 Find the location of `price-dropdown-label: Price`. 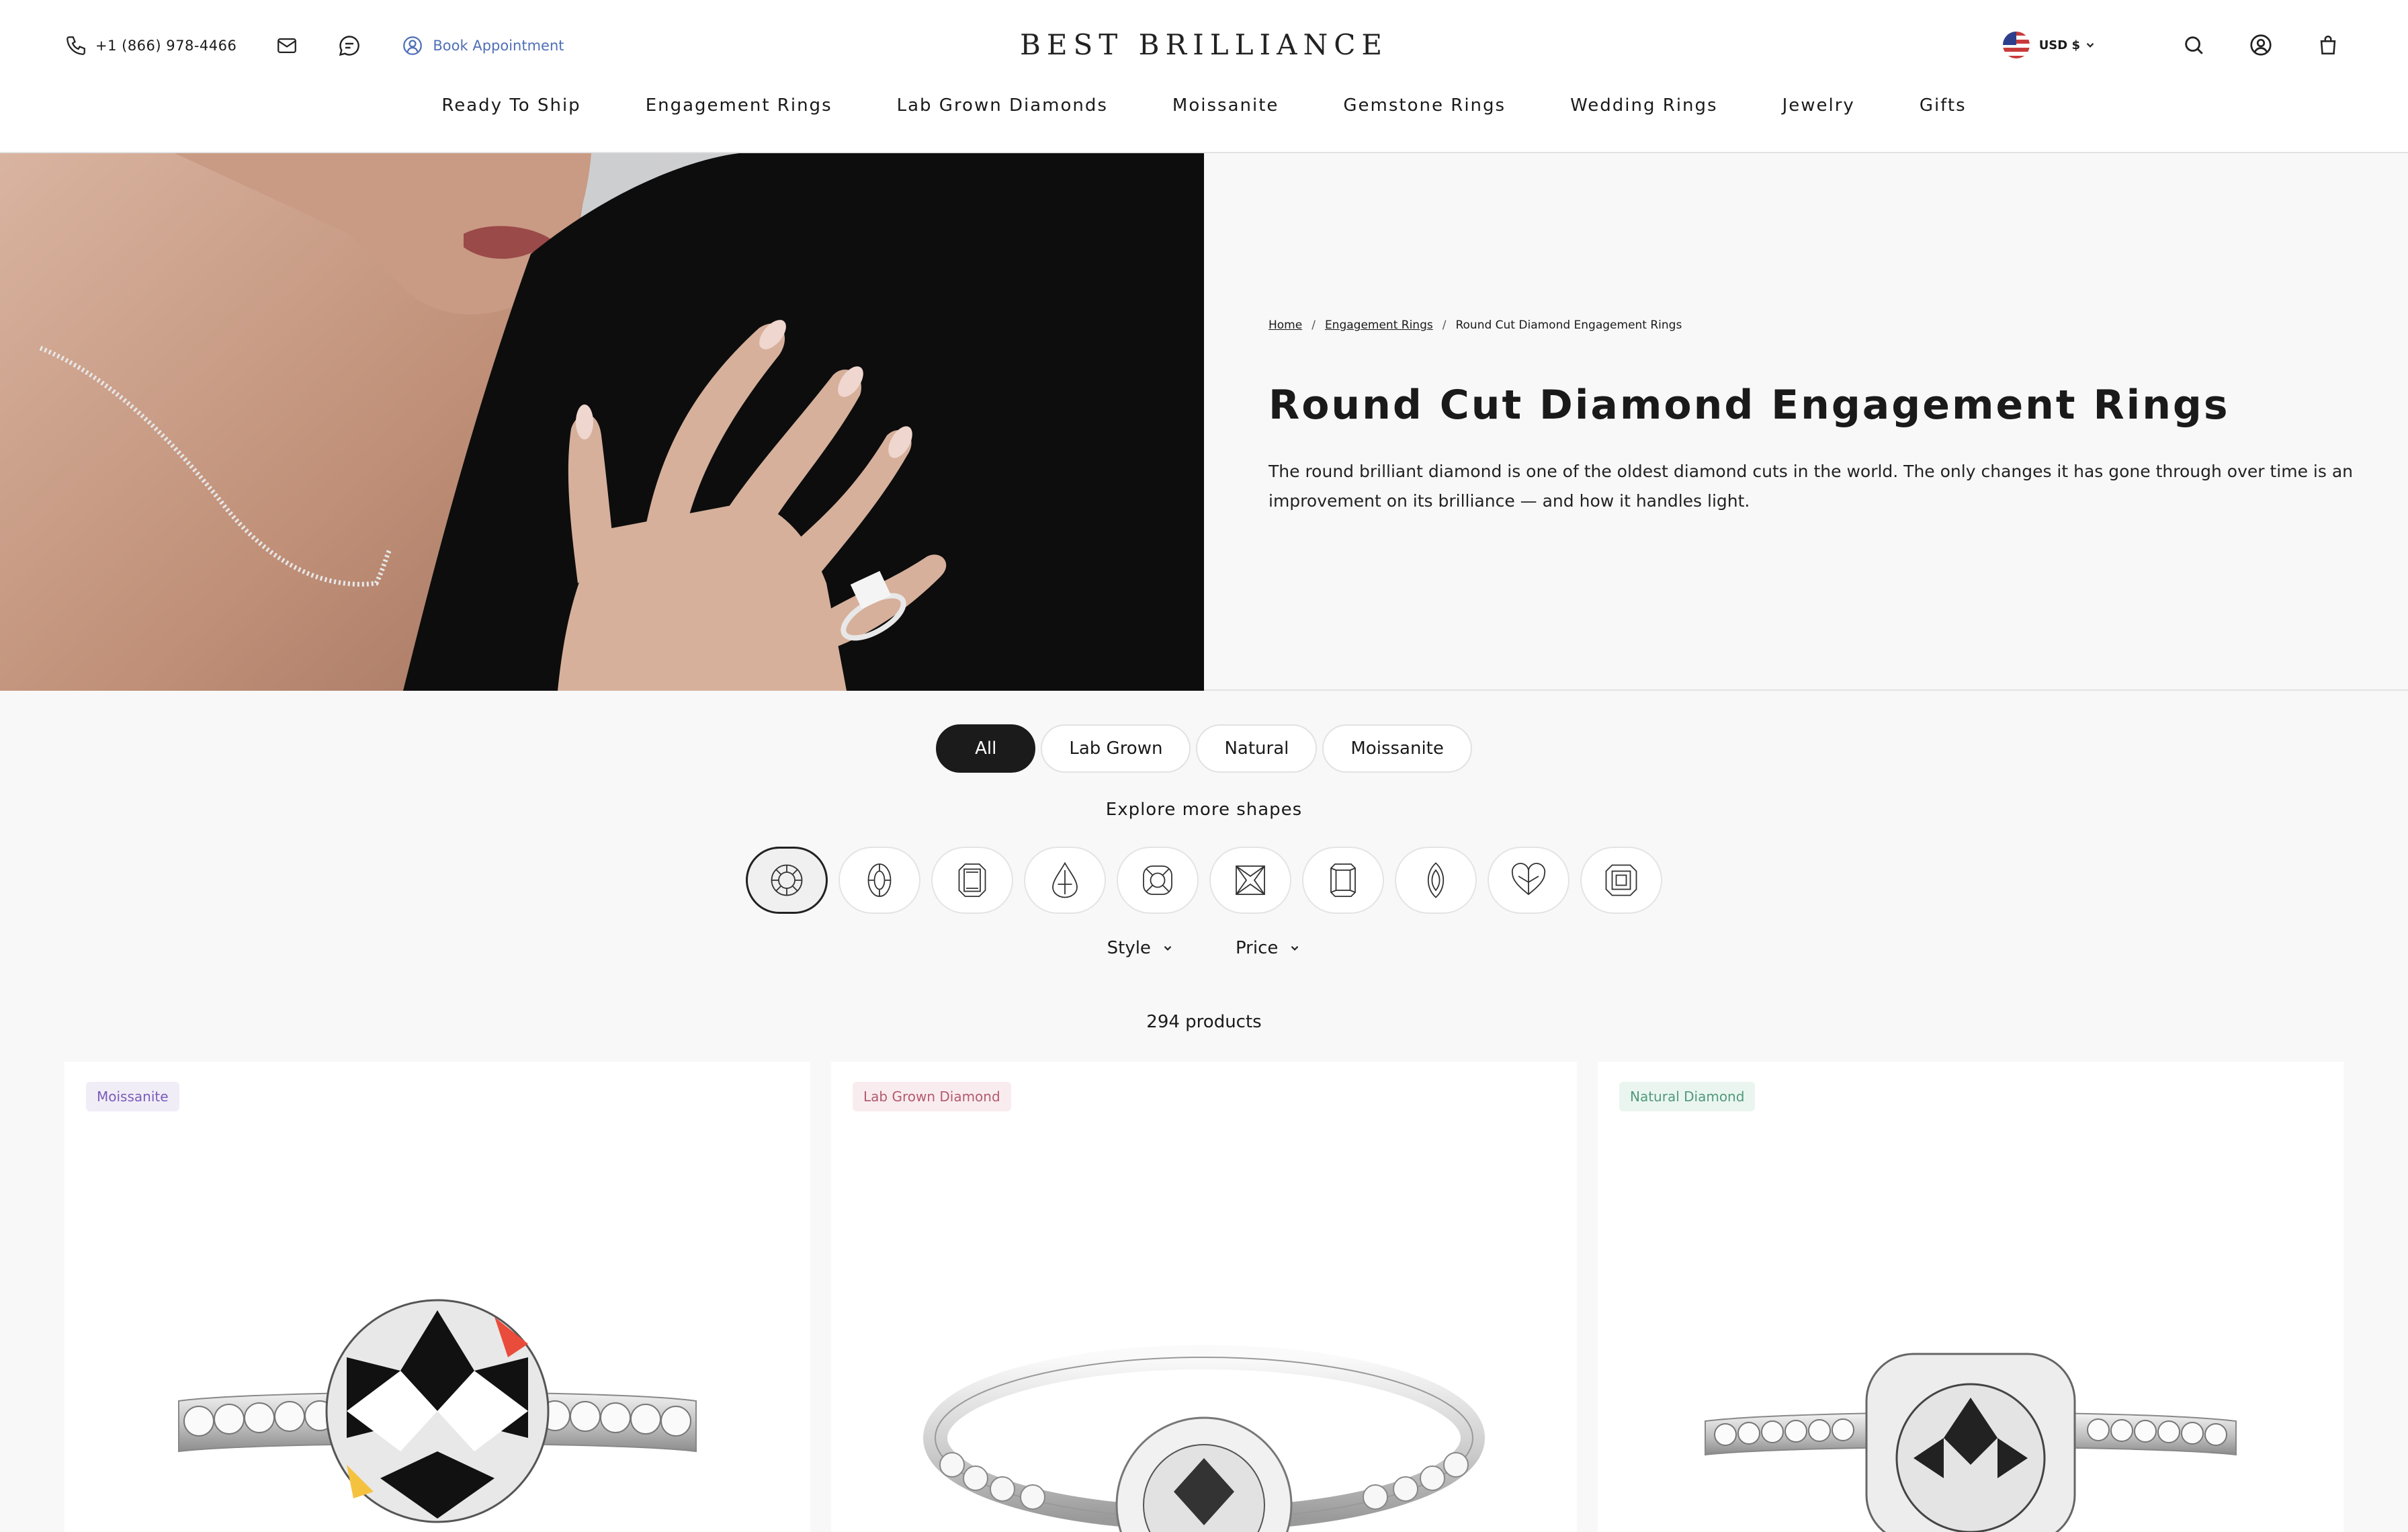

price-dropdown-label: Price is located at coordinates (1257, 948).